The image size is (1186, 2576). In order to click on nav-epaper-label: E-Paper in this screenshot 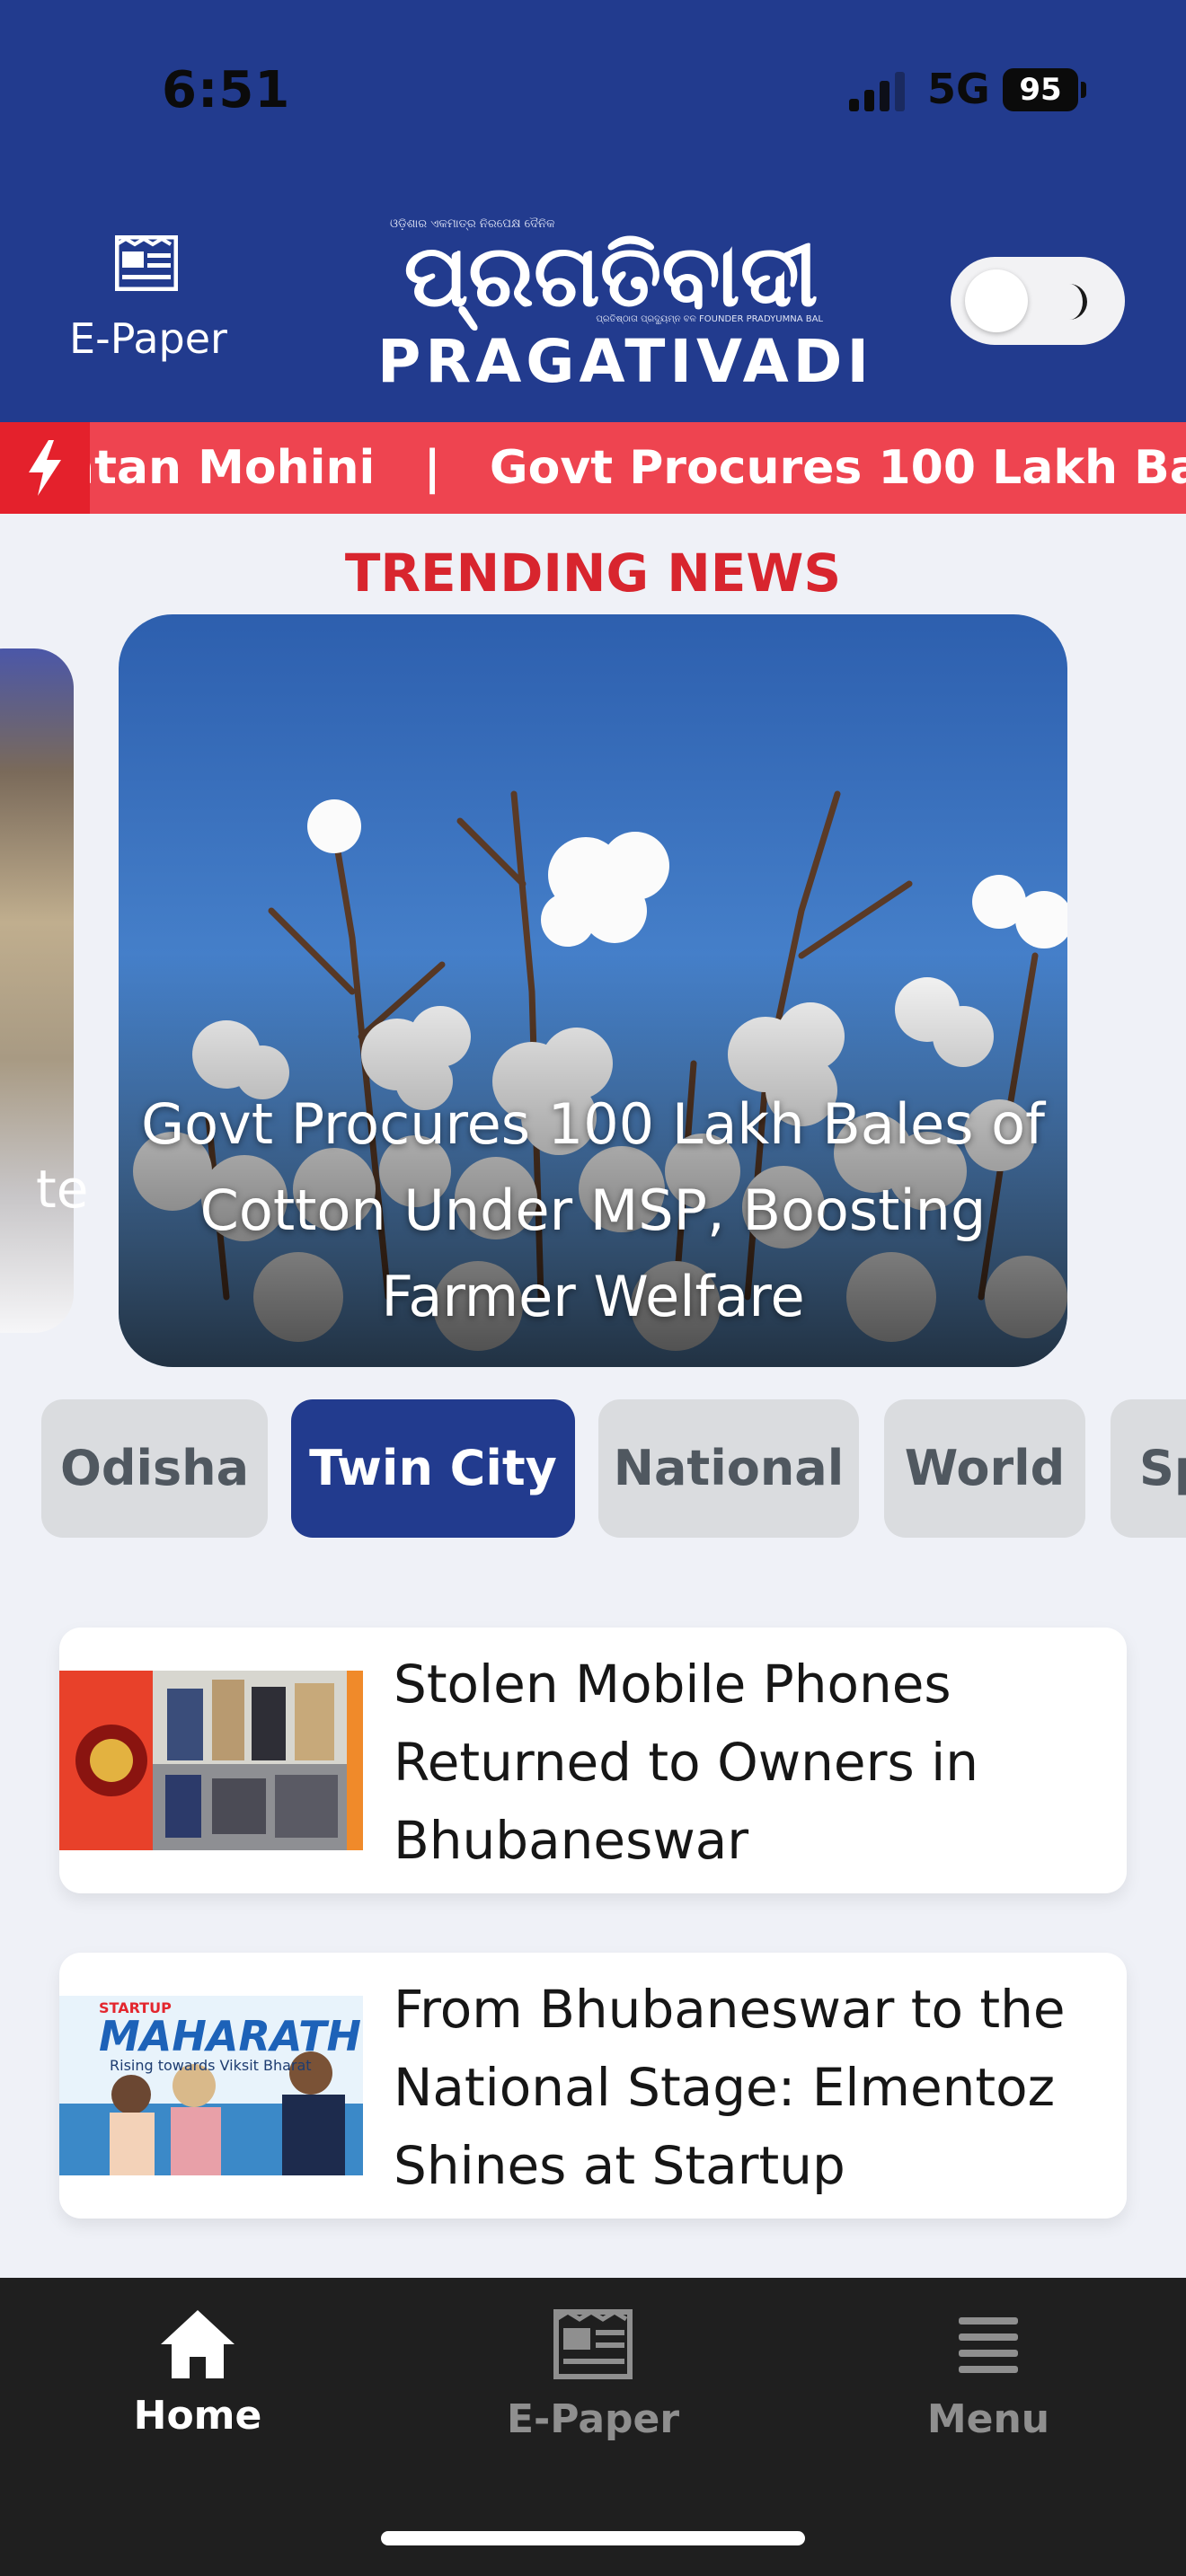, I will do `click(593, 2419)`.